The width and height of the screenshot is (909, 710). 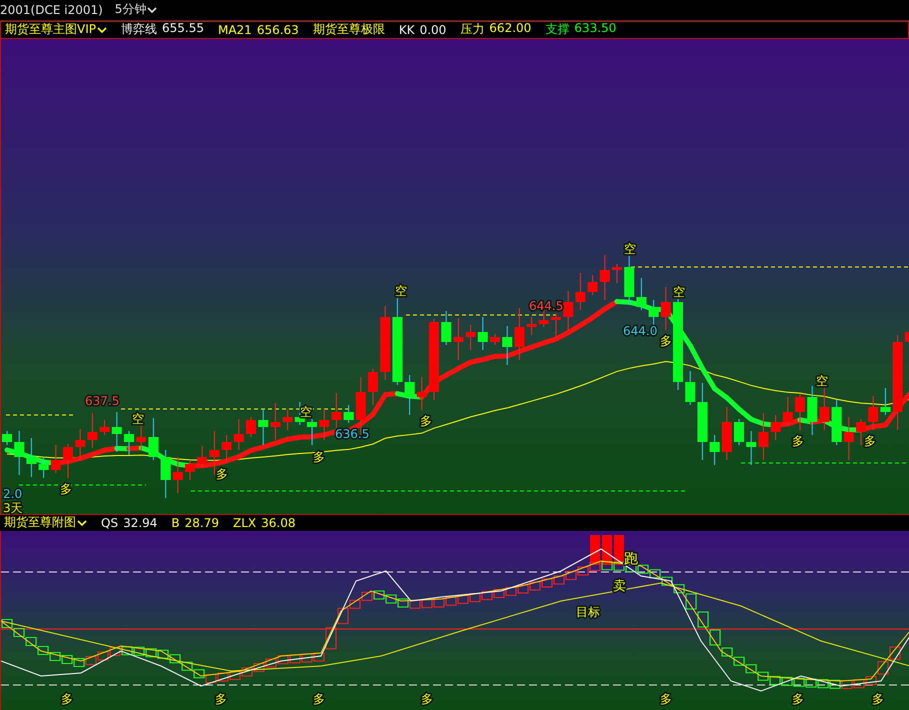 What do you see at coordinates (136, 9) in the screenshot?
I see `period-dropdown: 5分钟` at bounding box center [136, 9].